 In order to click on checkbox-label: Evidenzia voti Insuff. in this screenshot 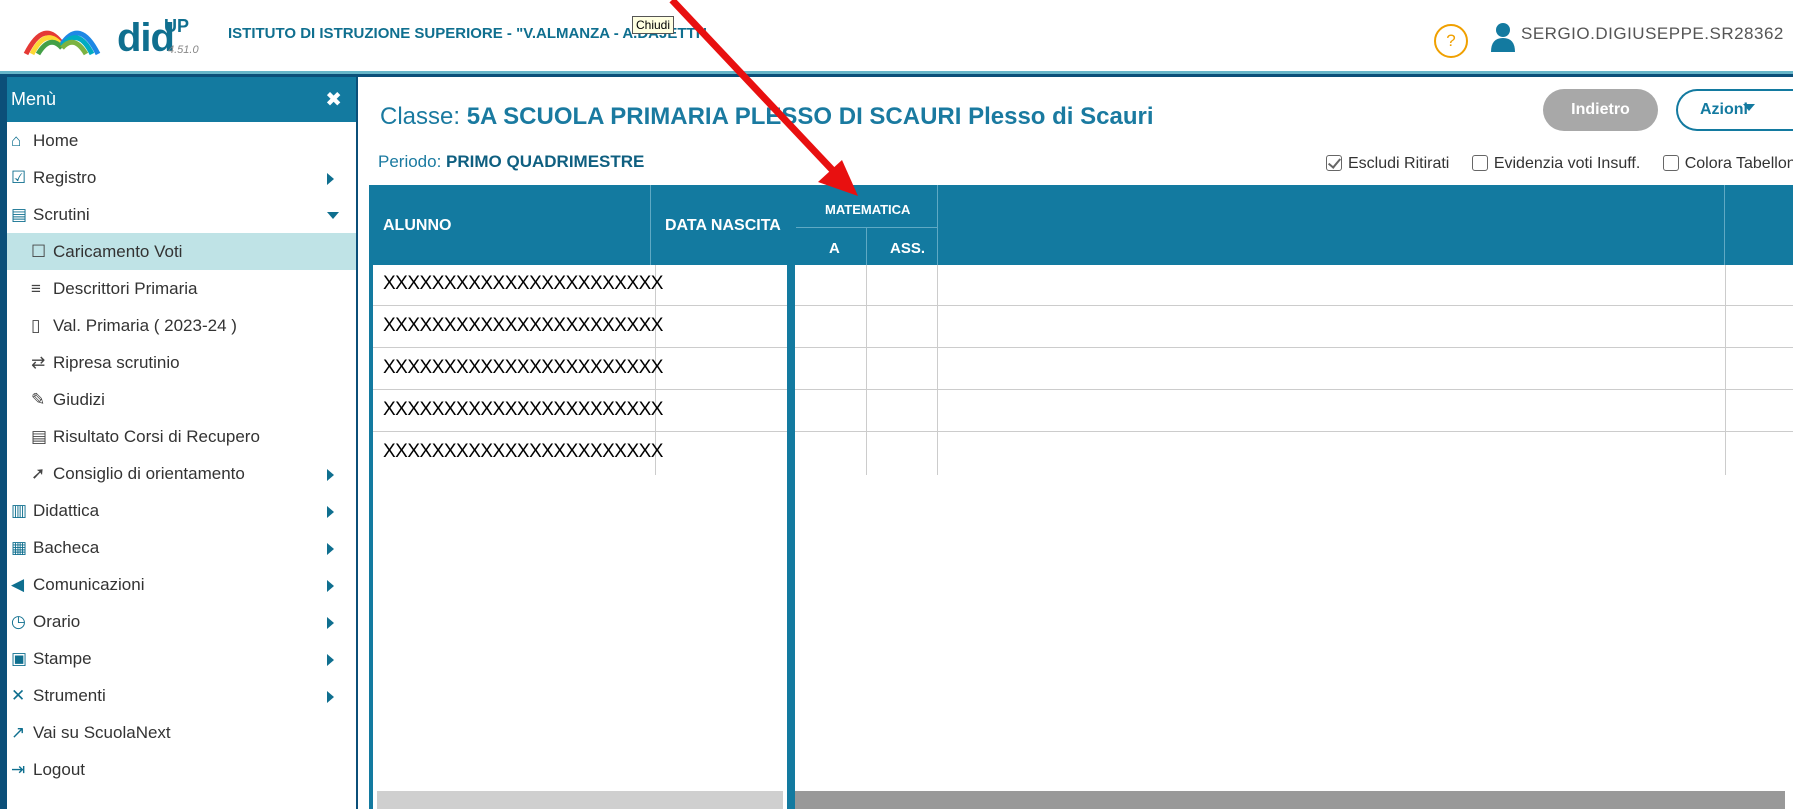, I will do `click(1567, 163)`.